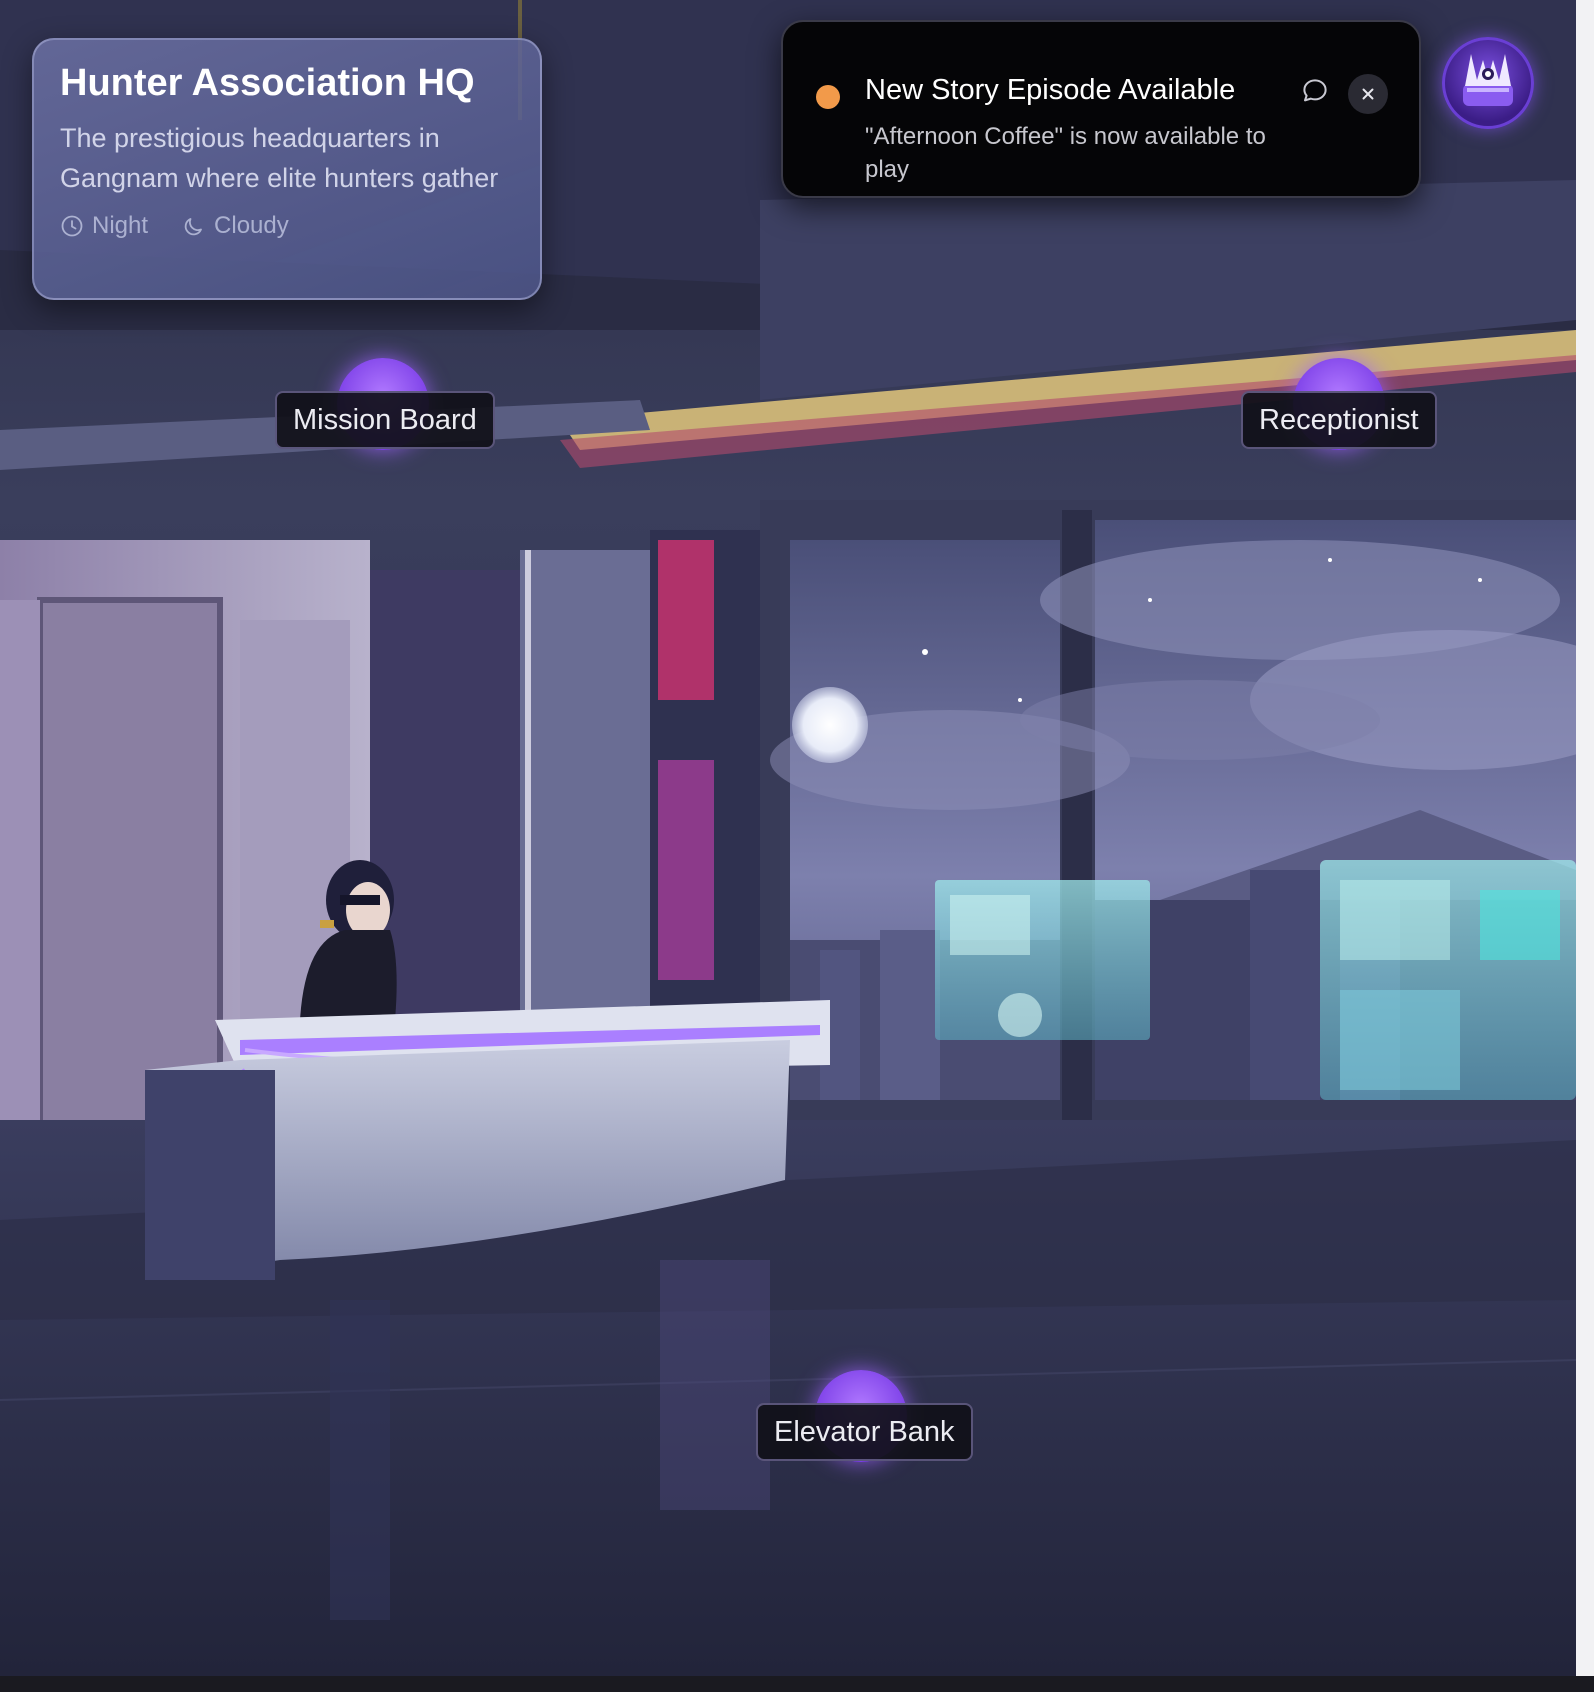  Describe the element at coordinates (1315, 91) in the screenshot. I see `chat-bubble-icon` at that location.